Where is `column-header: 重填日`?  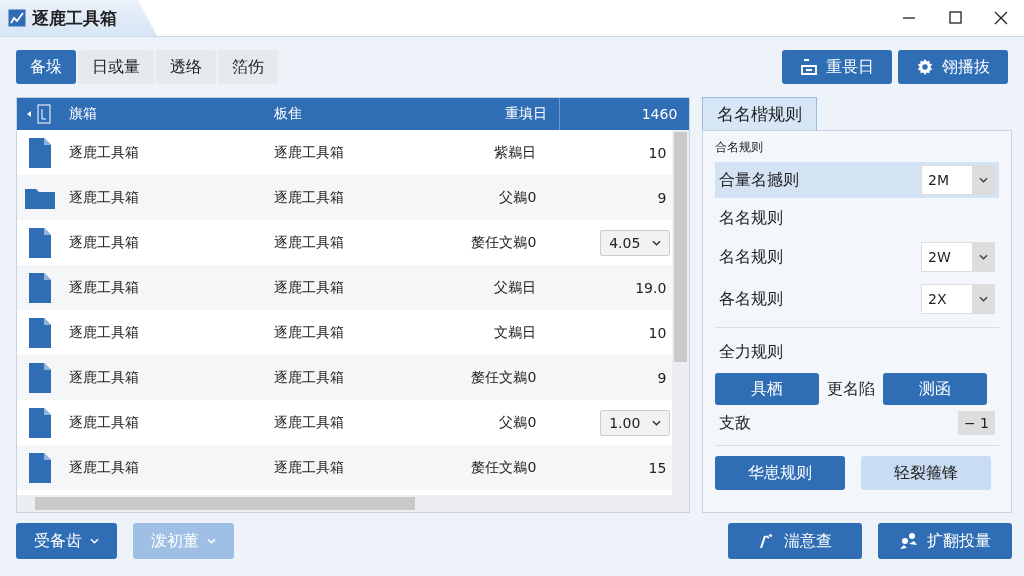
column-header: 重填日 is located at coordinates (494, 114).